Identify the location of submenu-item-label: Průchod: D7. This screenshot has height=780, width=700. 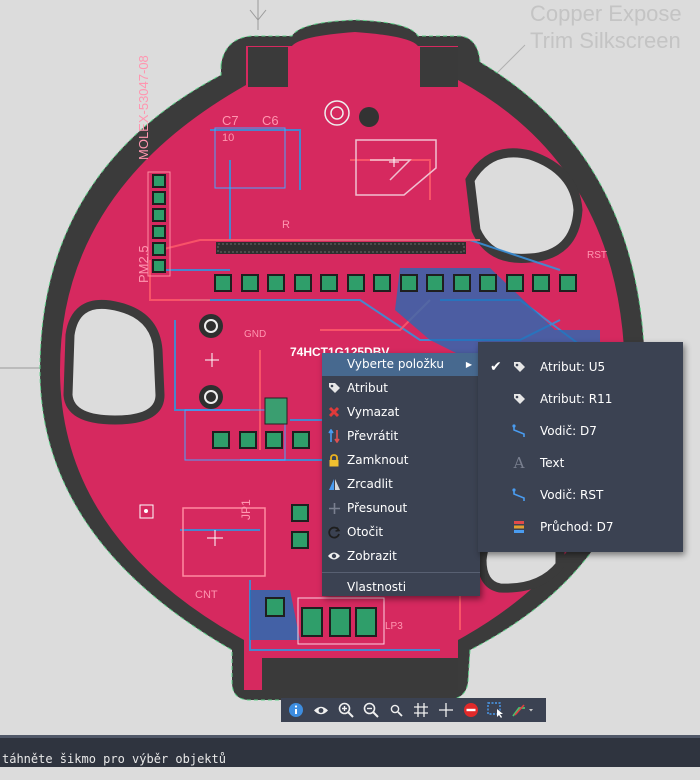
(577, 527).